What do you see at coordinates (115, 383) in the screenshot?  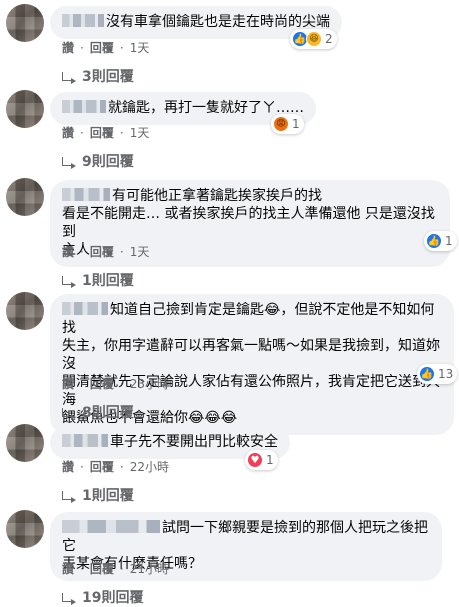 I see `comment-actions: 讚 · 回覆 · 23小時` at bounding box center [115, 383].